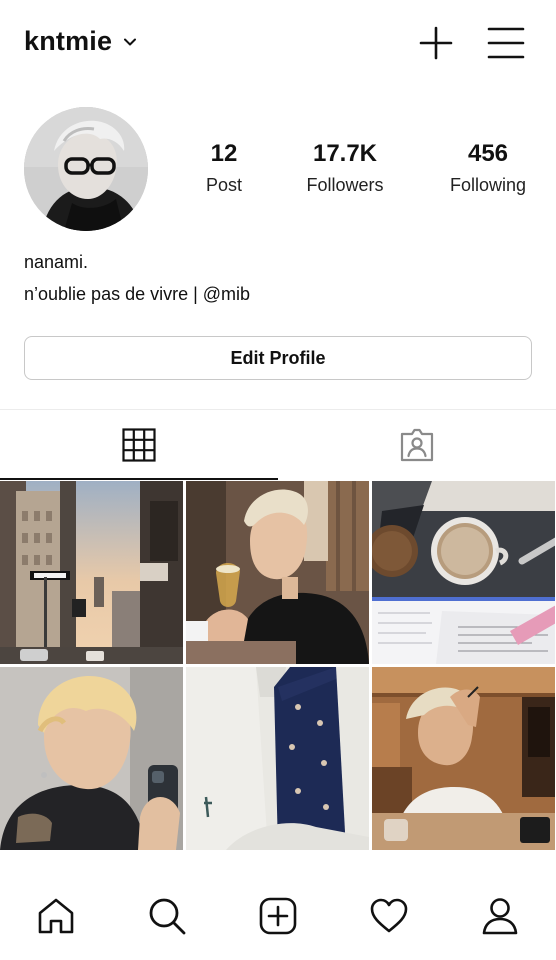 The height and width of the screenshot is (960, 556). I want to click on following-count-label: Following, so click(488, 185).